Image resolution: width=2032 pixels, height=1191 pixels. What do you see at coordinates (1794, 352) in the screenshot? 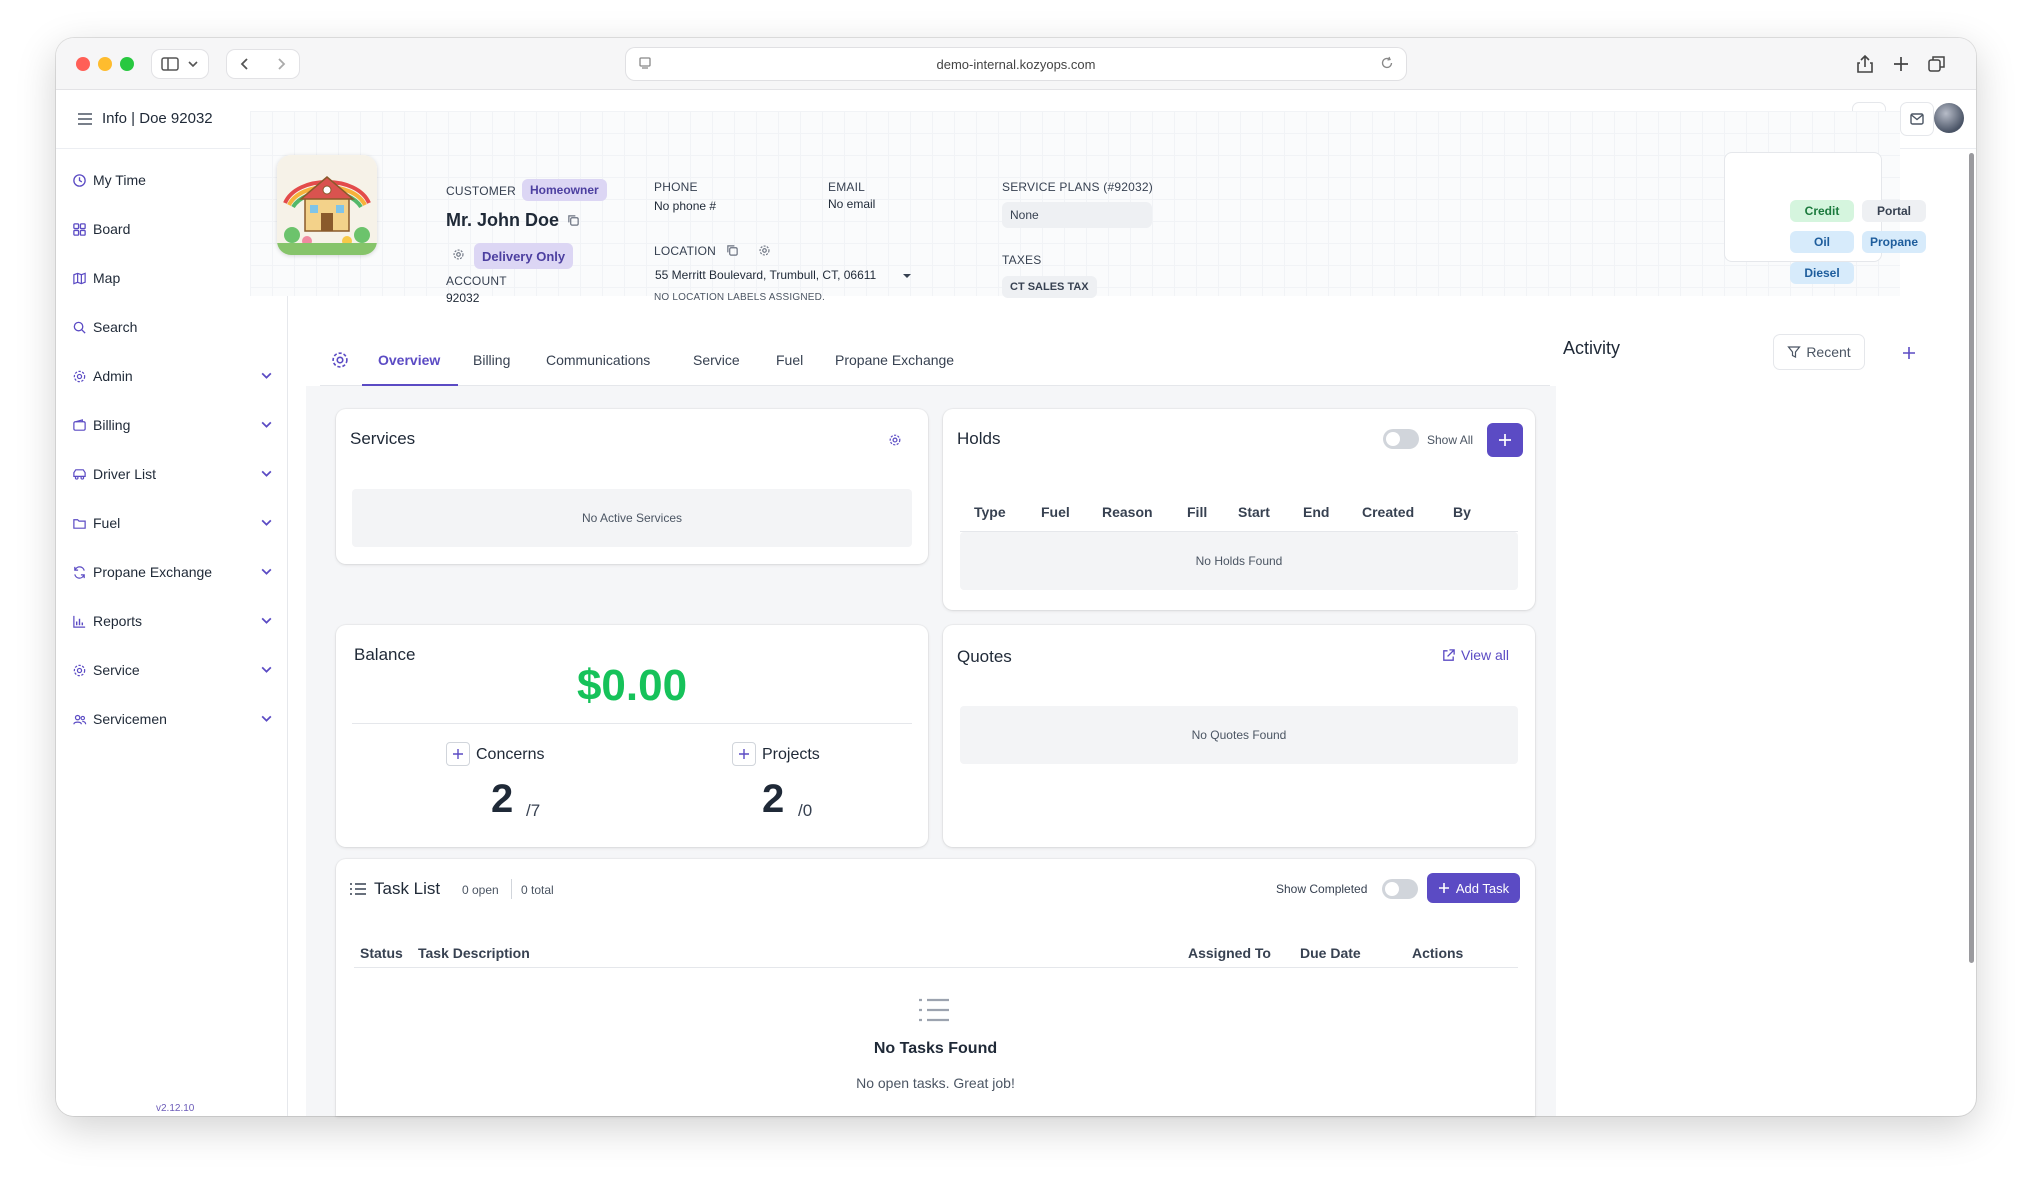
I see `filter-icon` at bounding box center [1794, 352].